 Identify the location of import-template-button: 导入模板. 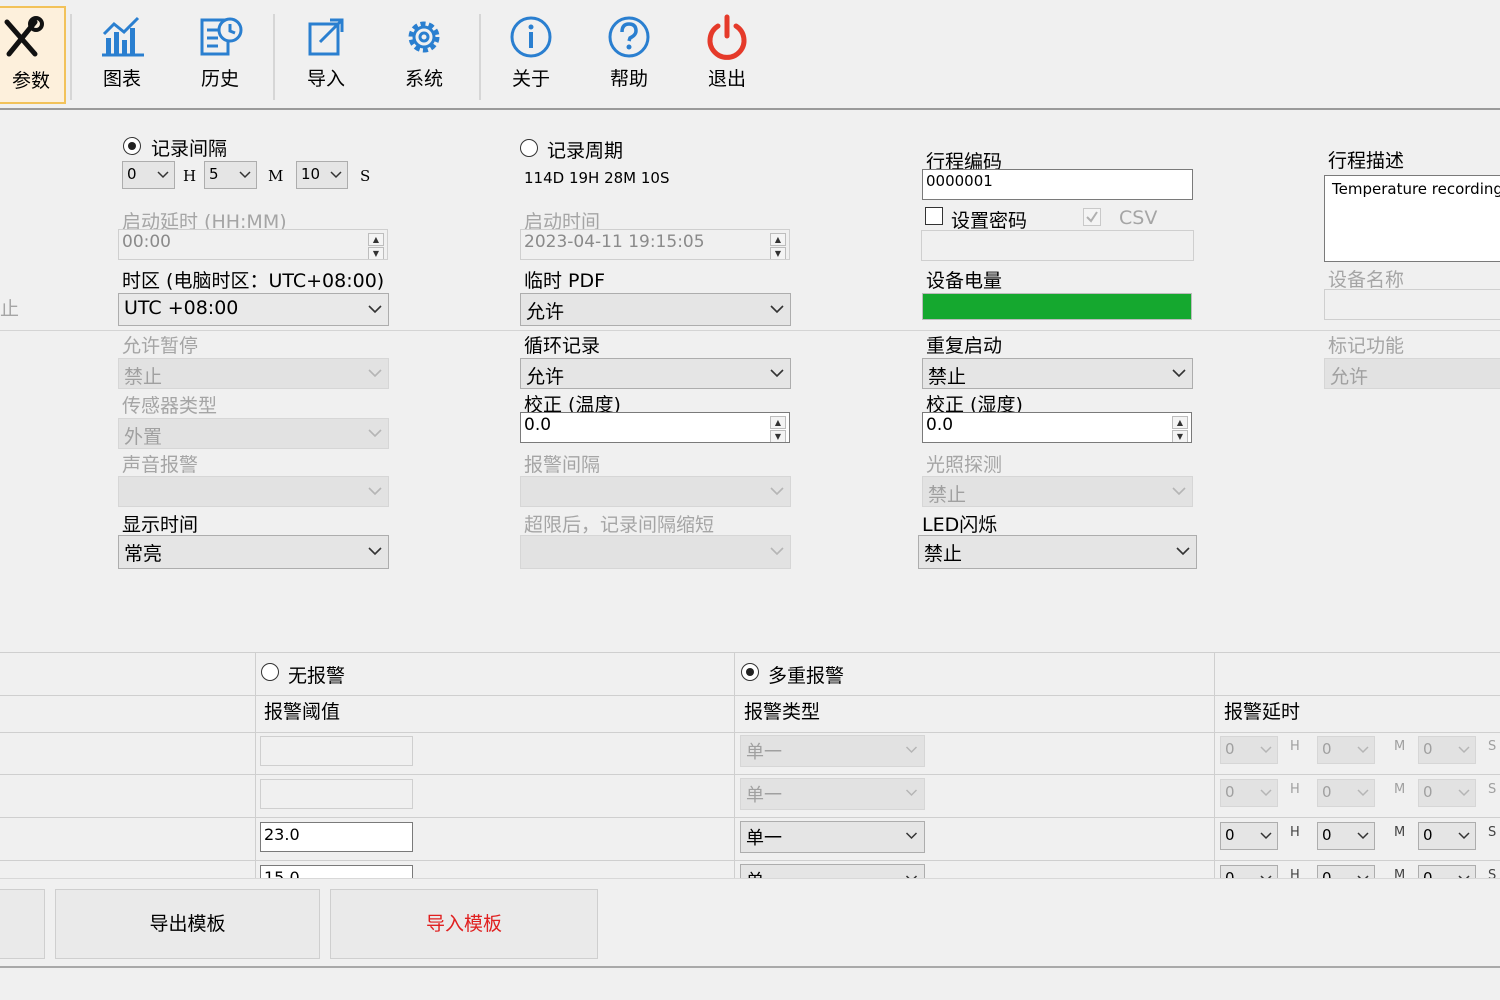
(464, 924).